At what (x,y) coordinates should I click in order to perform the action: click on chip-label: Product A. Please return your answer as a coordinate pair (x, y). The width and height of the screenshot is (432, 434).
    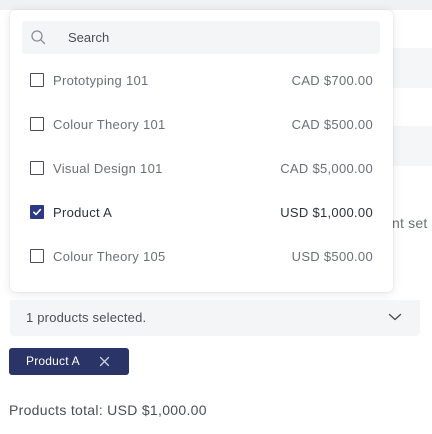
    Looking at the image, I should click on (53, 361).